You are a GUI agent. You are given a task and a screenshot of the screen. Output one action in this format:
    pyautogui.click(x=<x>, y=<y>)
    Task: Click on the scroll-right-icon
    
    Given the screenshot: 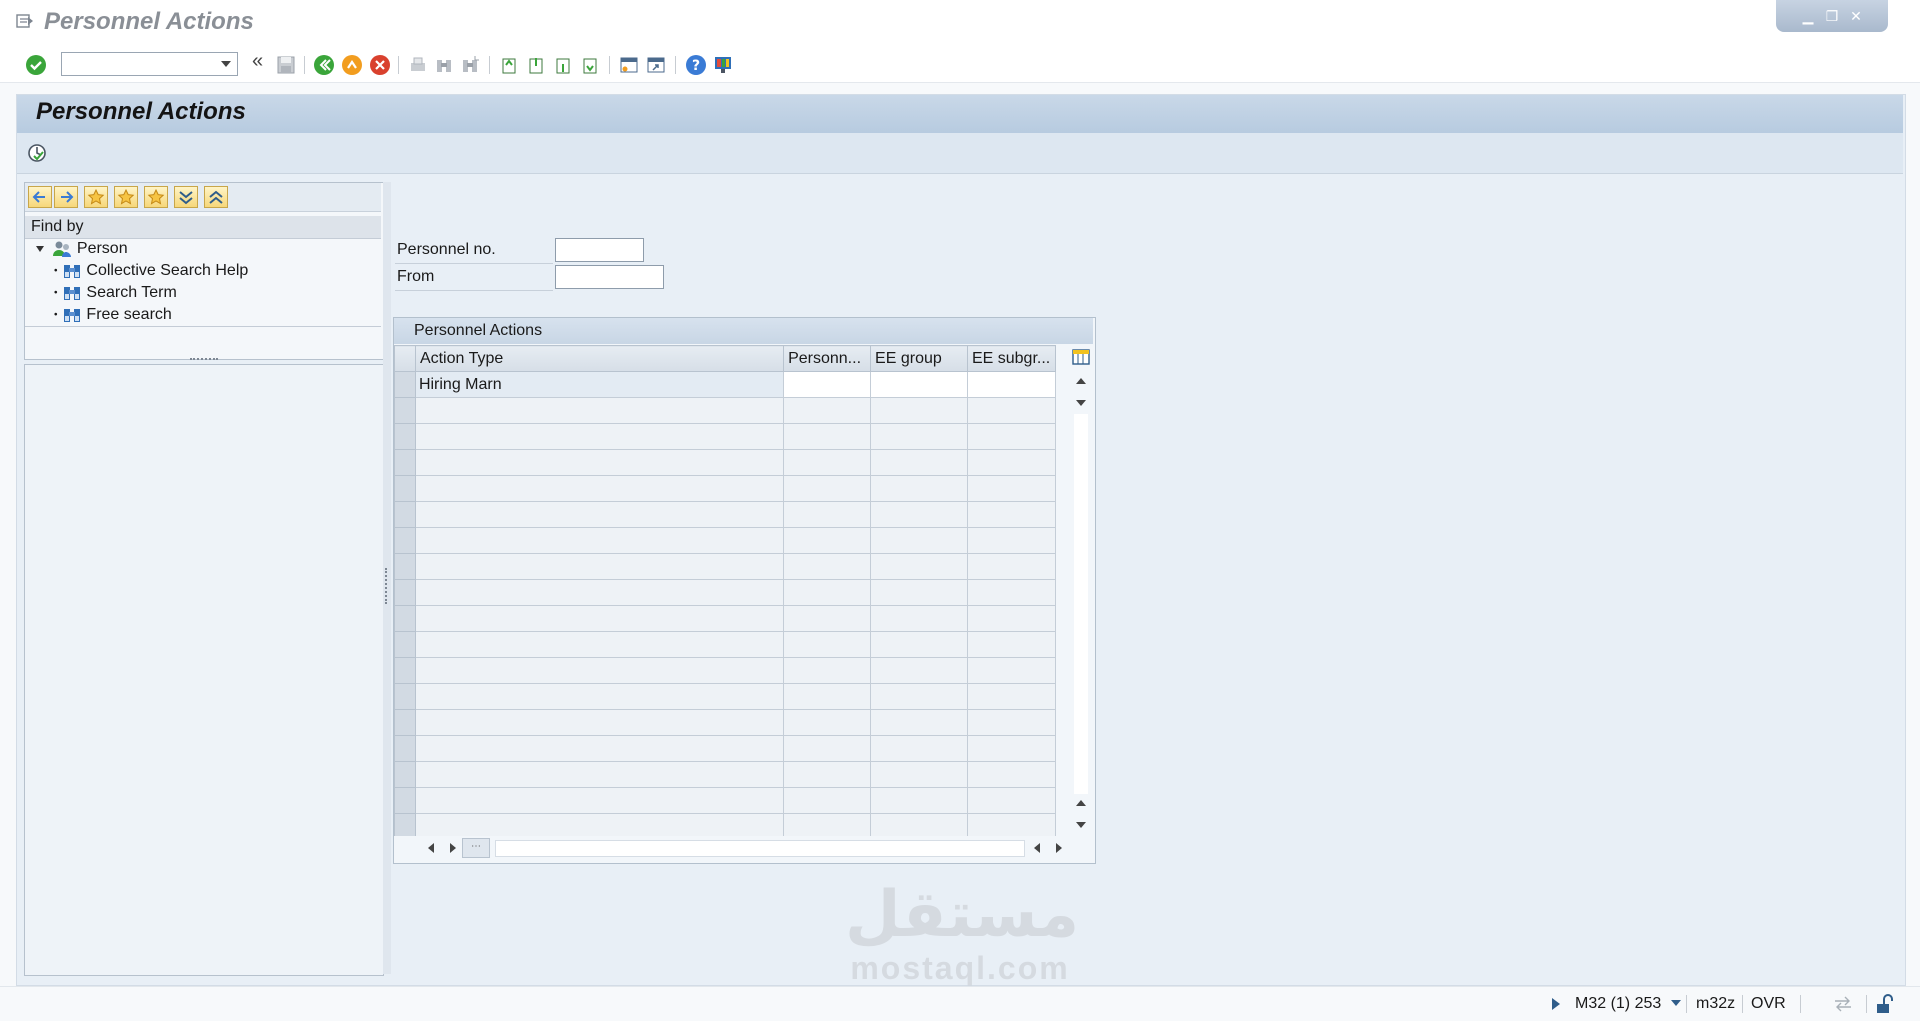 What is the action you would take?
    pyautogui.click(x=453, y=848)
    